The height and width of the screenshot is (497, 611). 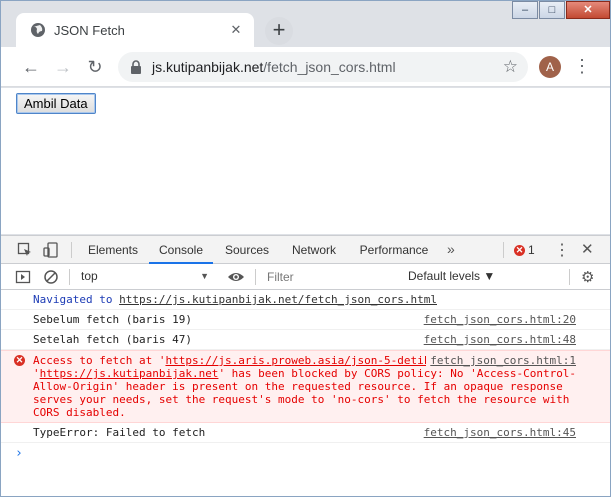 I want to click on source-link: fetch_json_cors.html:1, so click(x=501, y=360).